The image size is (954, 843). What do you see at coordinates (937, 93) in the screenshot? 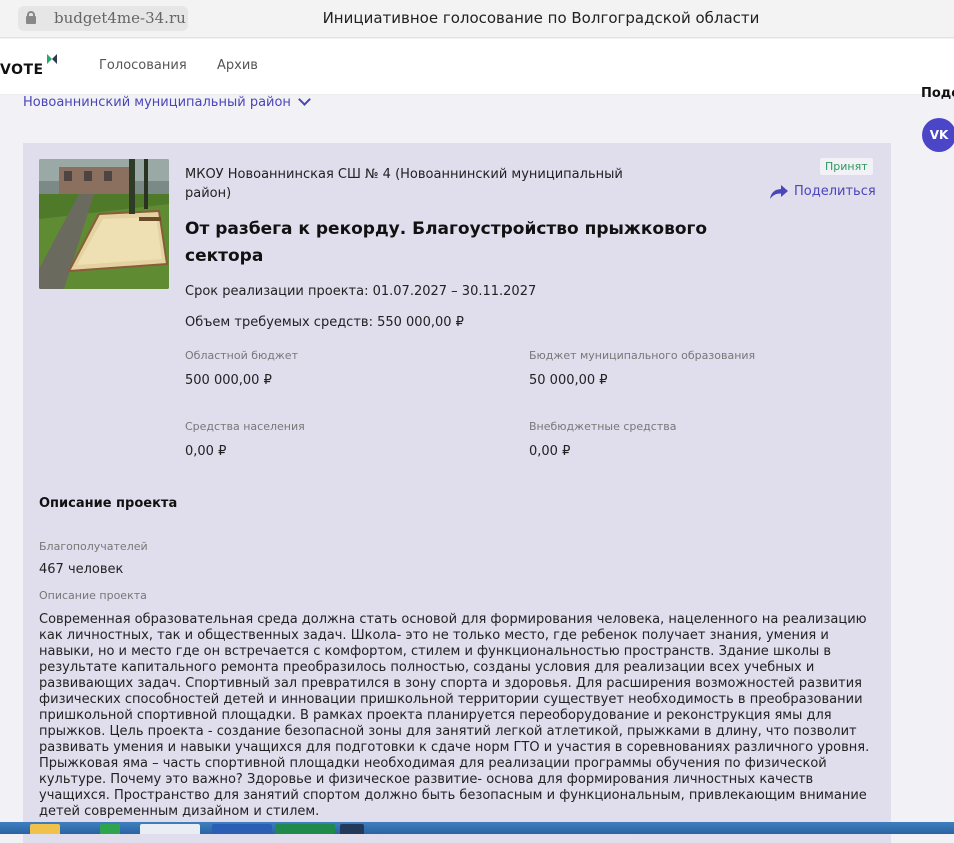
I see `share-sidebar-heading: Подел` at bounding box center [937, 93].